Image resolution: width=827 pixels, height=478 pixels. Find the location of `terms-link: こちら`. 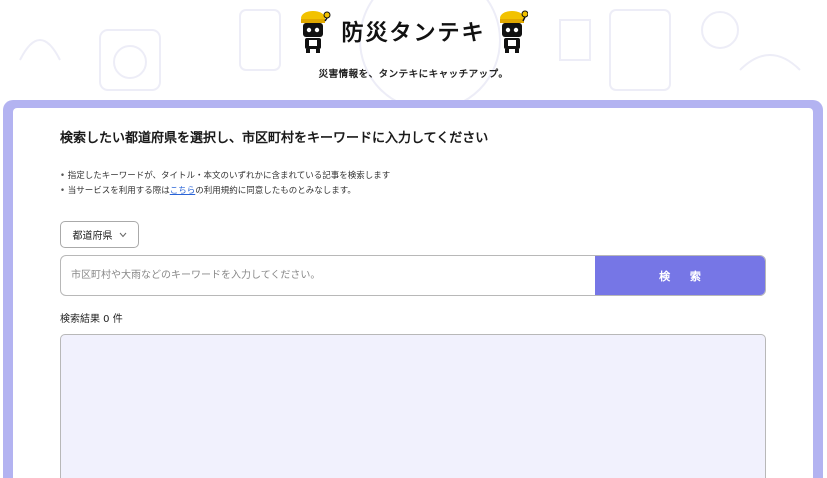

terms-link: こちら is located at coordinates (183, 191).